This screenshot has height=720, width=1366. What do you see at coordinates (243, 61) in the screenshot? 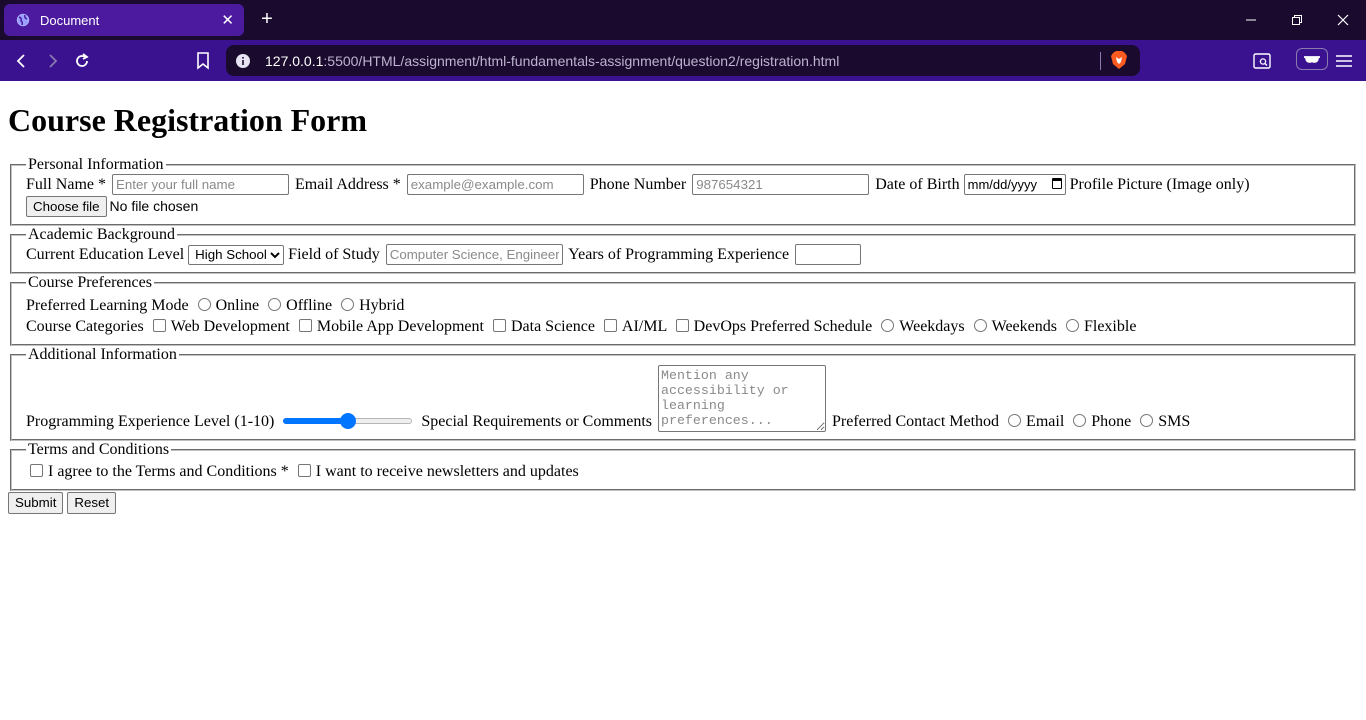
I see `site-info-icon` at bounding box center [243, 61].